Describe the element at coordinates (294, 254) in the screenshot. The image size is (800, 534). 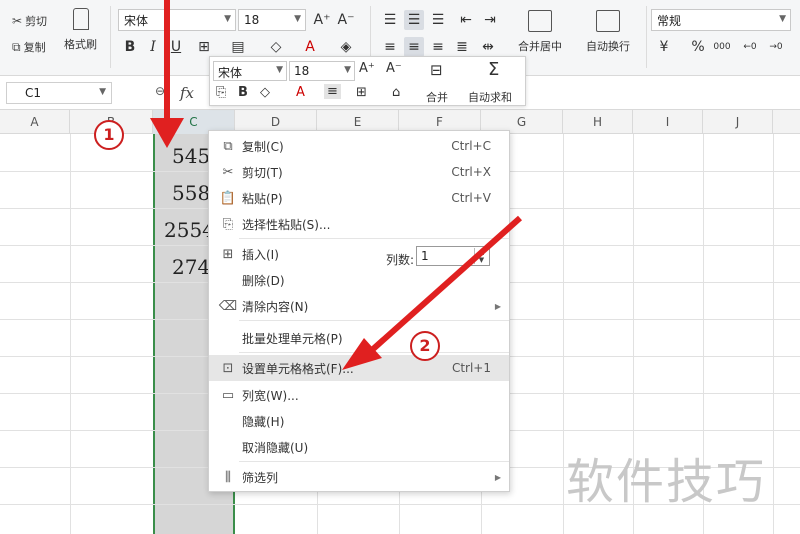
I see `menu-item-insert: ⊞ 插入(I)` at that location.